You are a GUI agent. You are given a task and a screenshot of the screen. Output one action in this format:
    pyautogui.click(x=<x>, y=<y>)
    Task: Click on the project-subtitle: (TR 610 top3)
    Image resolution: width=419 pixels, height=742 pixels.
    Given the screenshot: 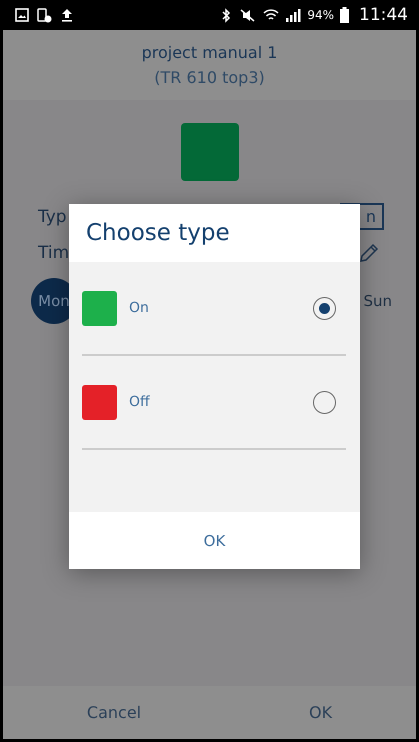 What is the action you would take?
    pyautogui.click(x=209, y=77)
    